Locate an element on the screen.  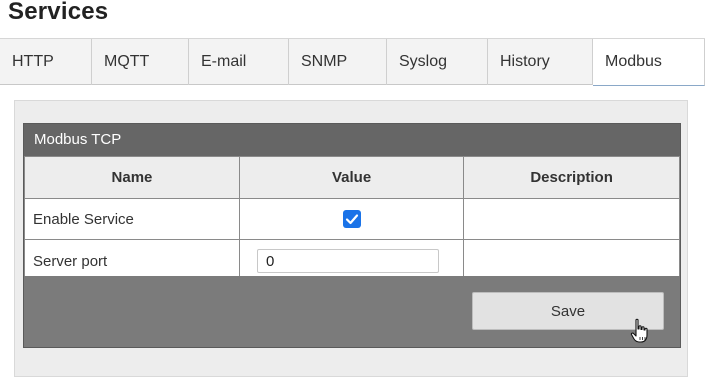
enable-service-checkbox is located at coordinates (351, 219).